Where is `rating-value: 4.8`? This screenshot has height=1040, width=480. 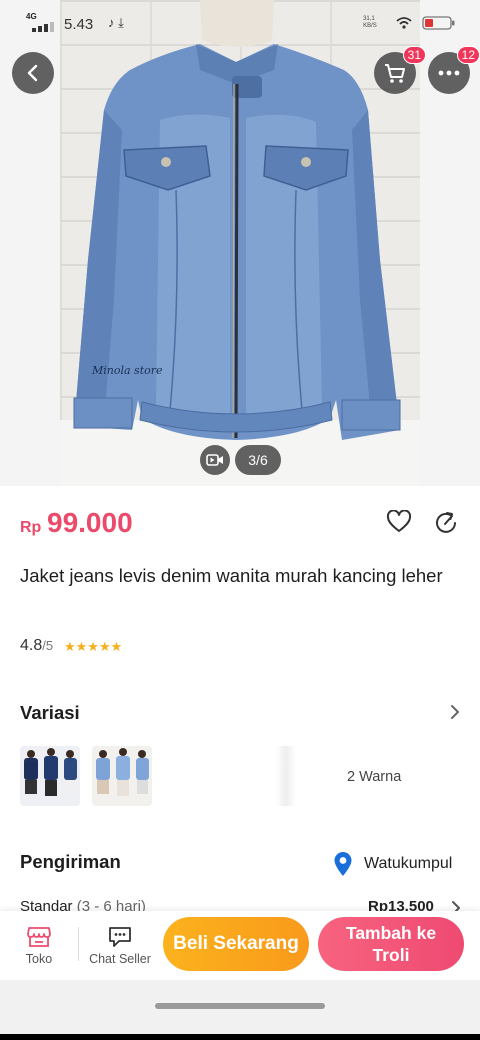 rating-value: 4.8 is located at coordinates (31, 645).